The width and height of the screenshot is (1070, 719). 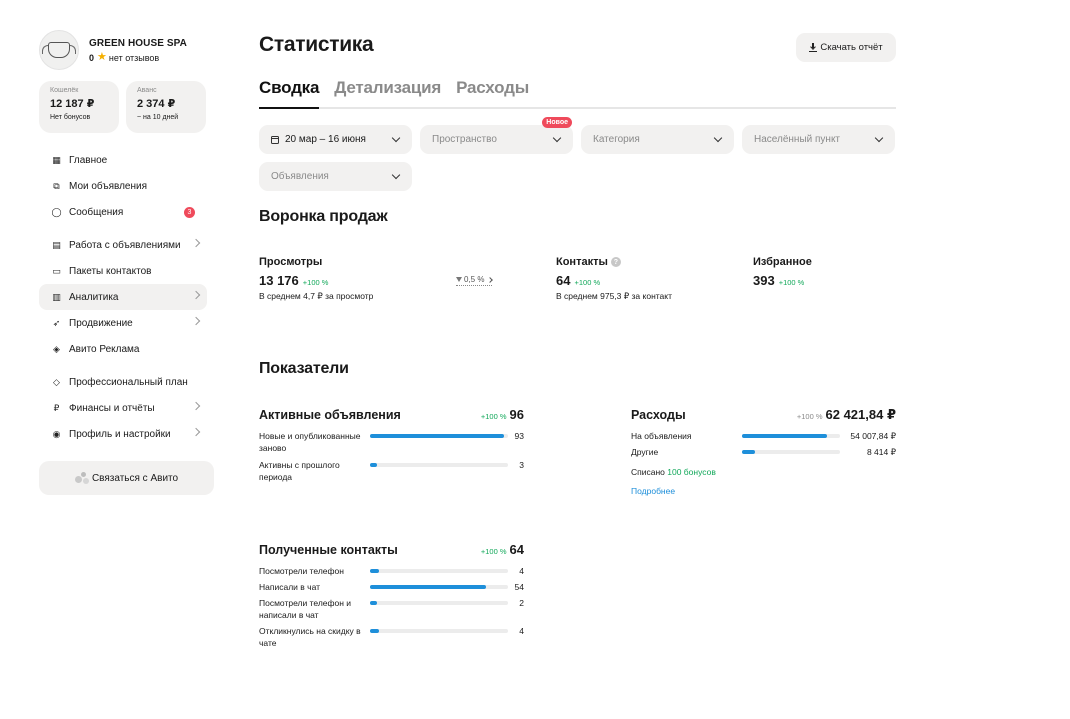 I want to click on expenses-total: 62 421,84 ₽, so click(x=861, y=414).